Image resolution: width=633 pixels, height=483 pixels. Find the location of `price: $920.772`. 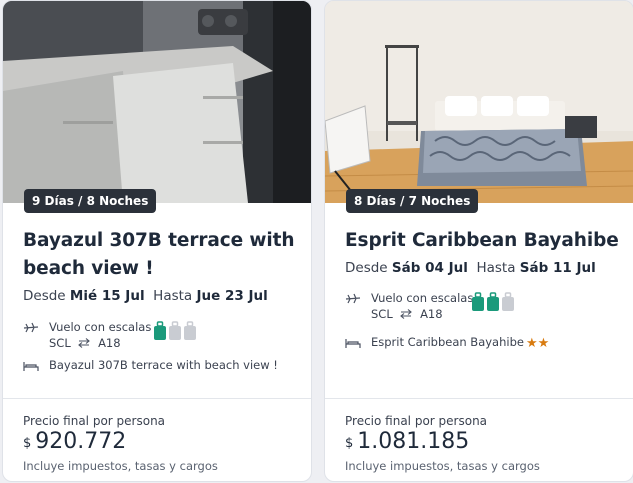

price: $920.772 is located at coordinates (74, 441).